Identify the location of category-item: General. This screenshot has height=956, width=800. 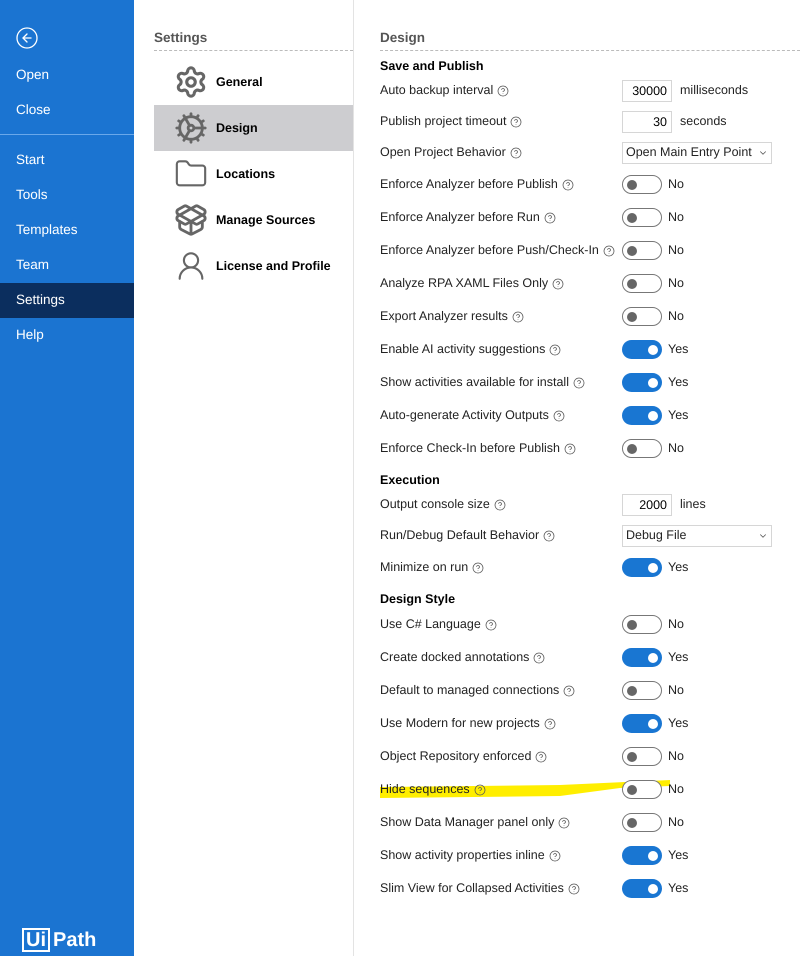
(253, 82).